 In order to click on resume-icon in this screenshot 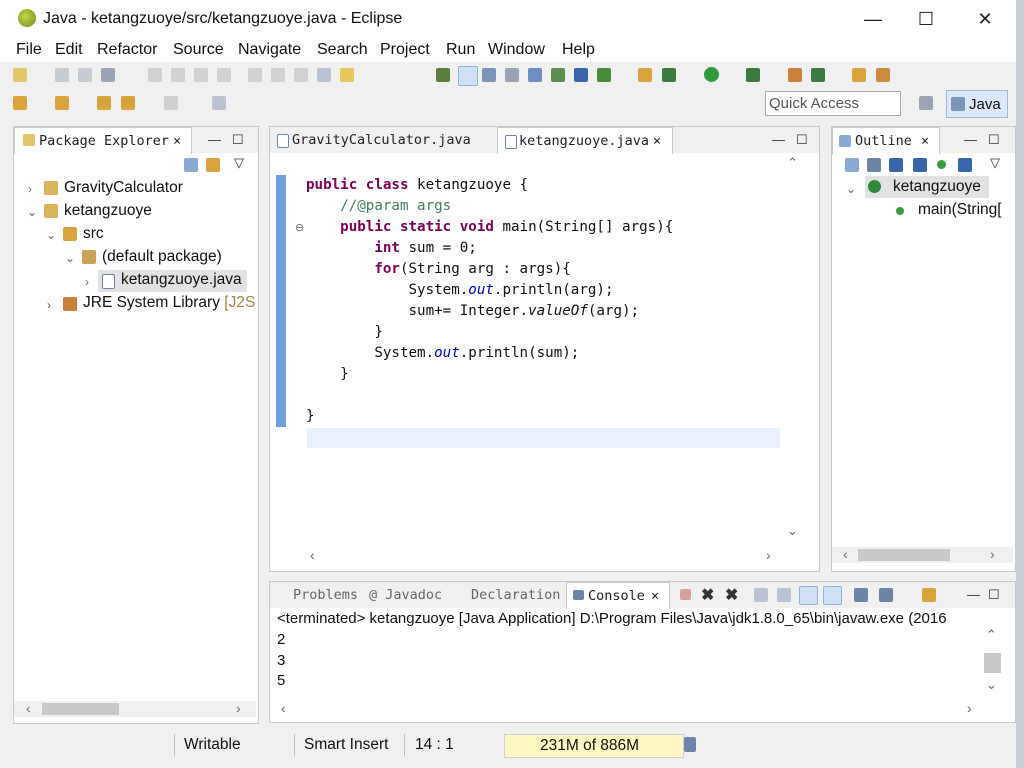, I will do `click(155, 75)`.